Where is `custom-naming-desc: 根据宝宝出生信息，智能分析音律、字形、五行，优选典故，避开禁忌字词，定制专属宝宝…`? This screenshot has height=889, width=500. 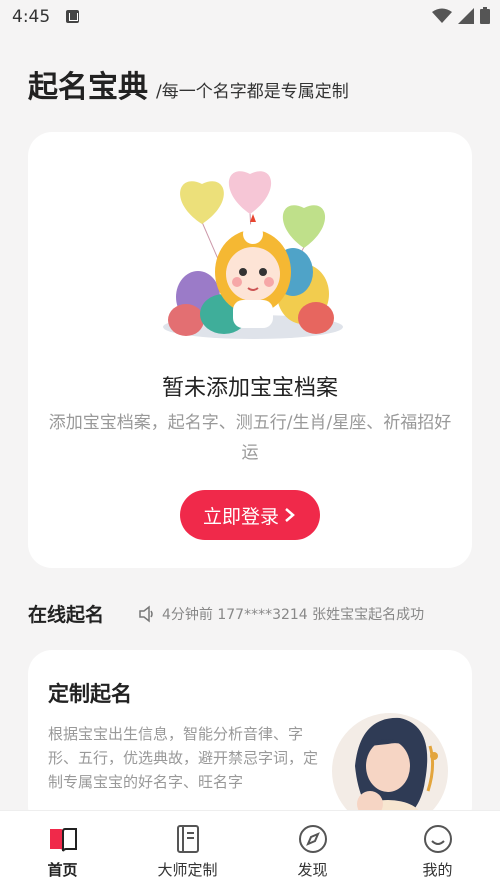
custom-naming-desc: 根据宝宝出生信息，智能分析音律、字形、五行，优选典故，避开禁忌字词，定制专属宝宝… is located at coordinates (183, 758).